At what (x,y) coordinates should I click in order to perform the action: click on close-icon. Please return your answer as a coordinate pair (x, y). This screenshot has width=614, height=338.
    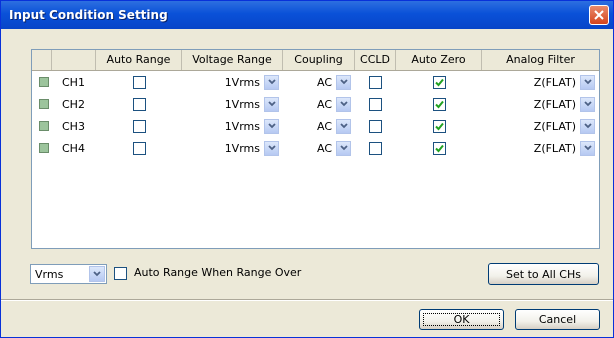
    Looking at the image, I should click on (599, 15).